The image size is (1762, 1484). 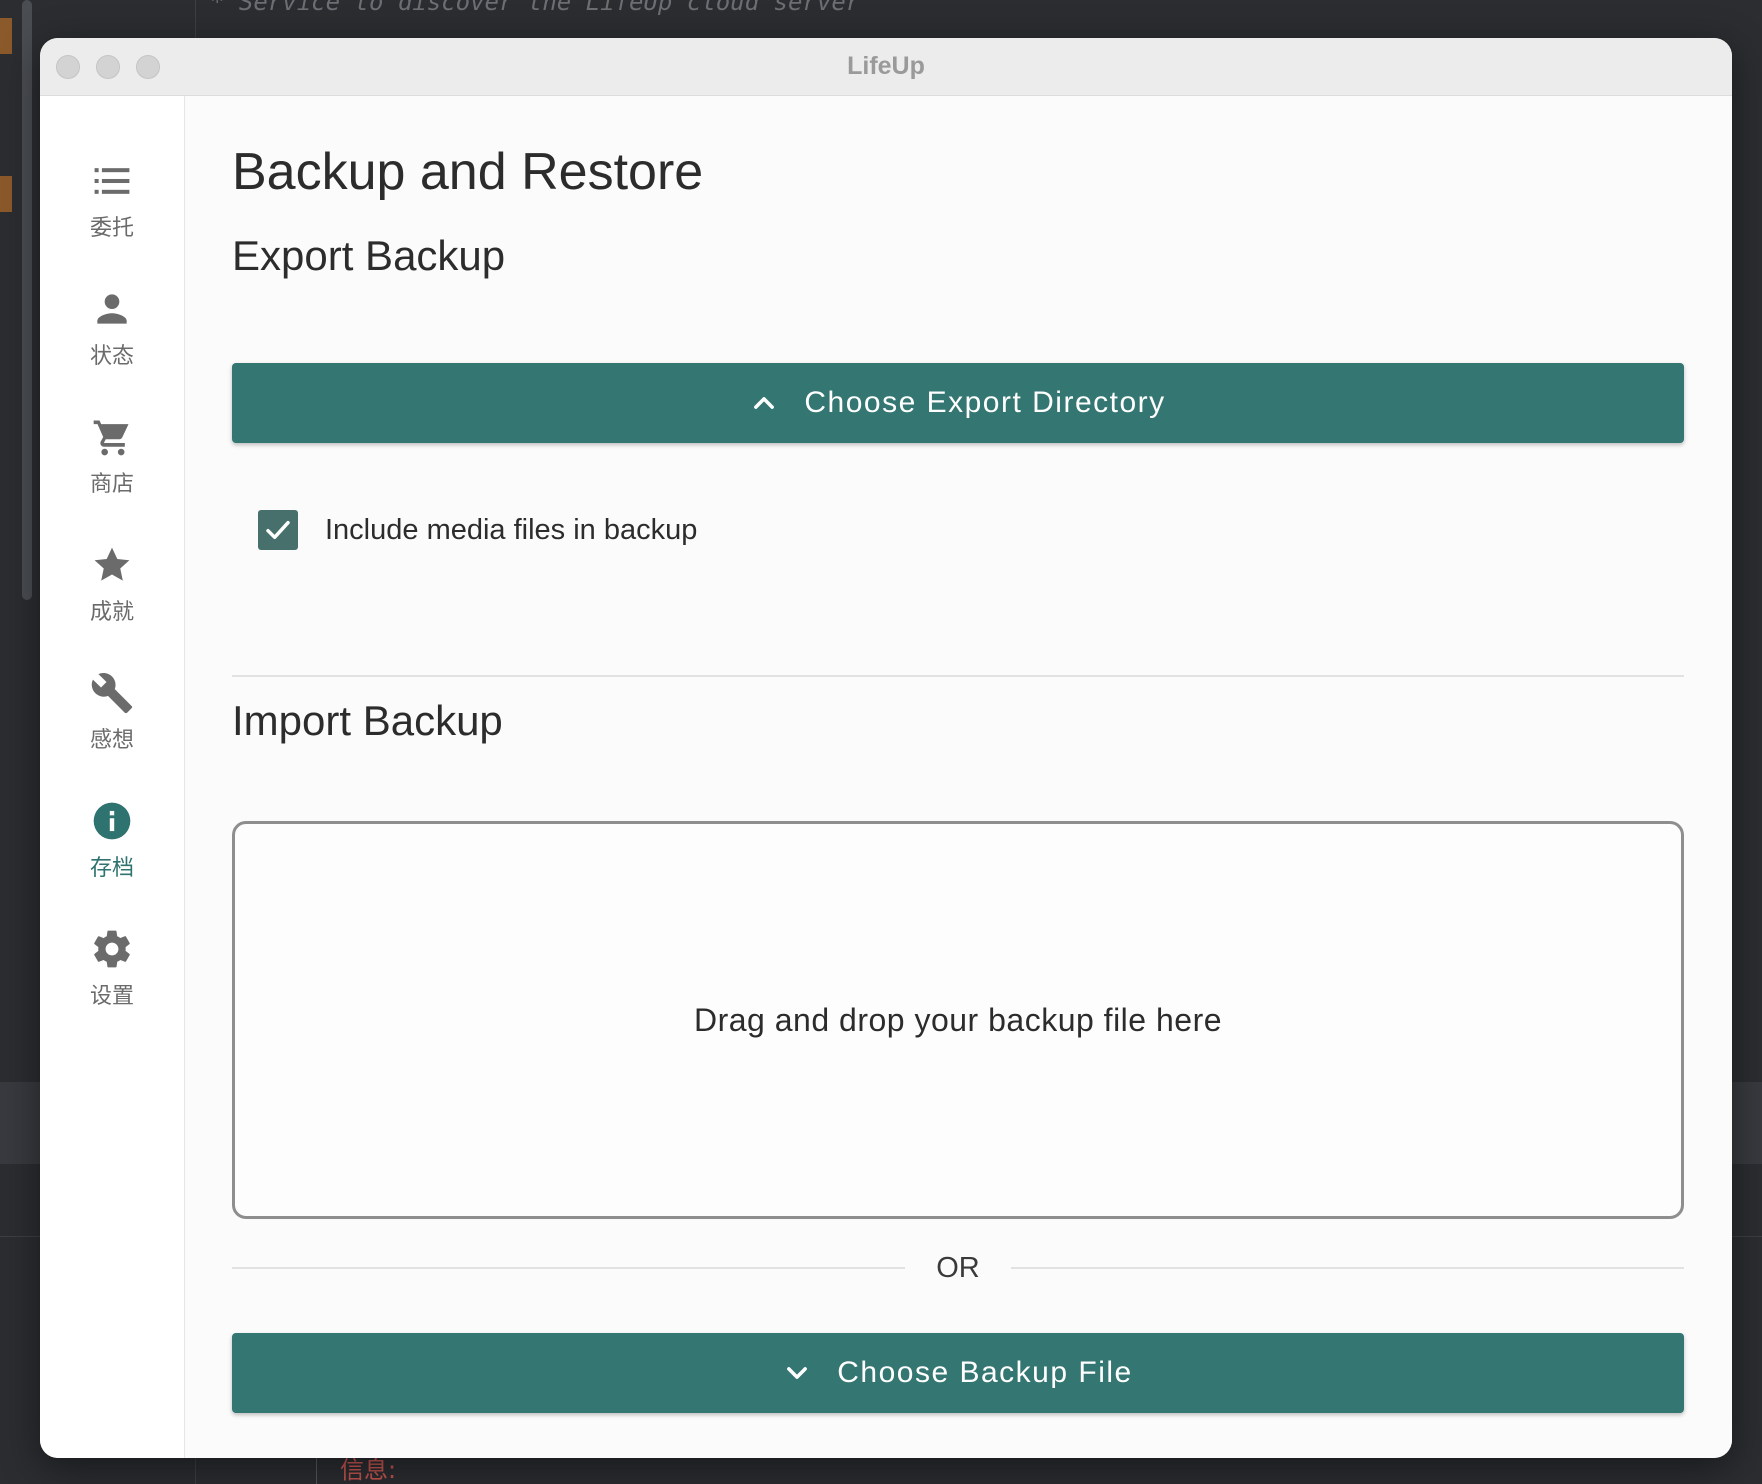 What do you see at coordinates (112, 720) in the screenshot?
I see `sidebar-item-reflections: 感想` at bounding box center [112, 720].